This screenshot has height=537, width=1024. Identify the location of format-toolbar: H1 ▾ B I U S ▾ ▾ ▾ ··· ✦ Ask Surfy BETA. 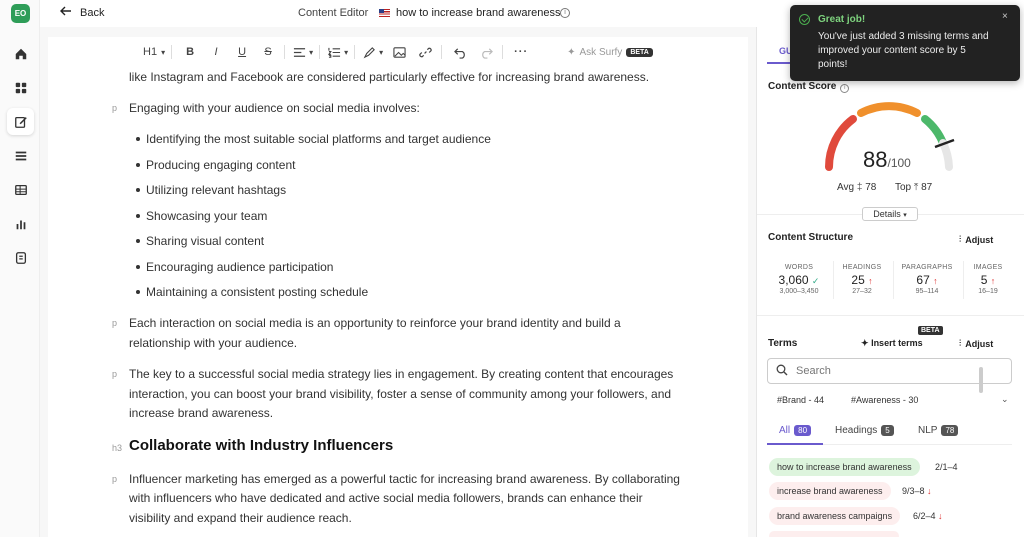
(398, 52).